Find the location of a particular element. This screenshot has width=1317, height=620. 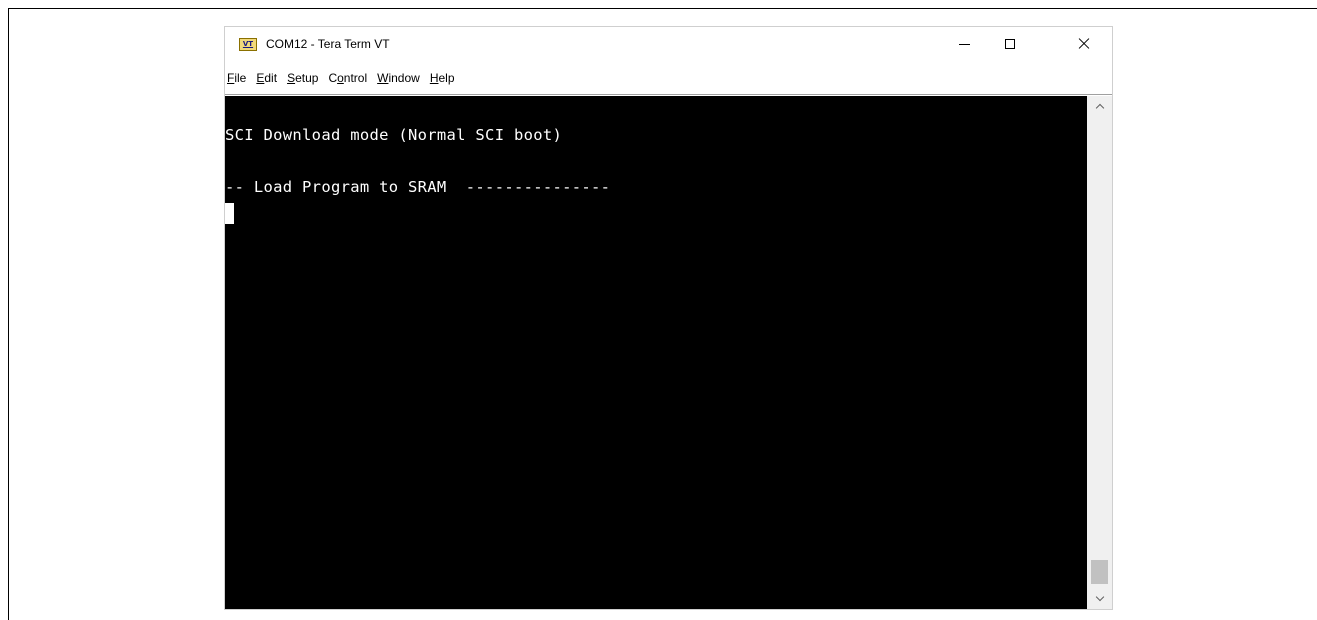

menu-label-part: dit is located at coordinates (271, 78).